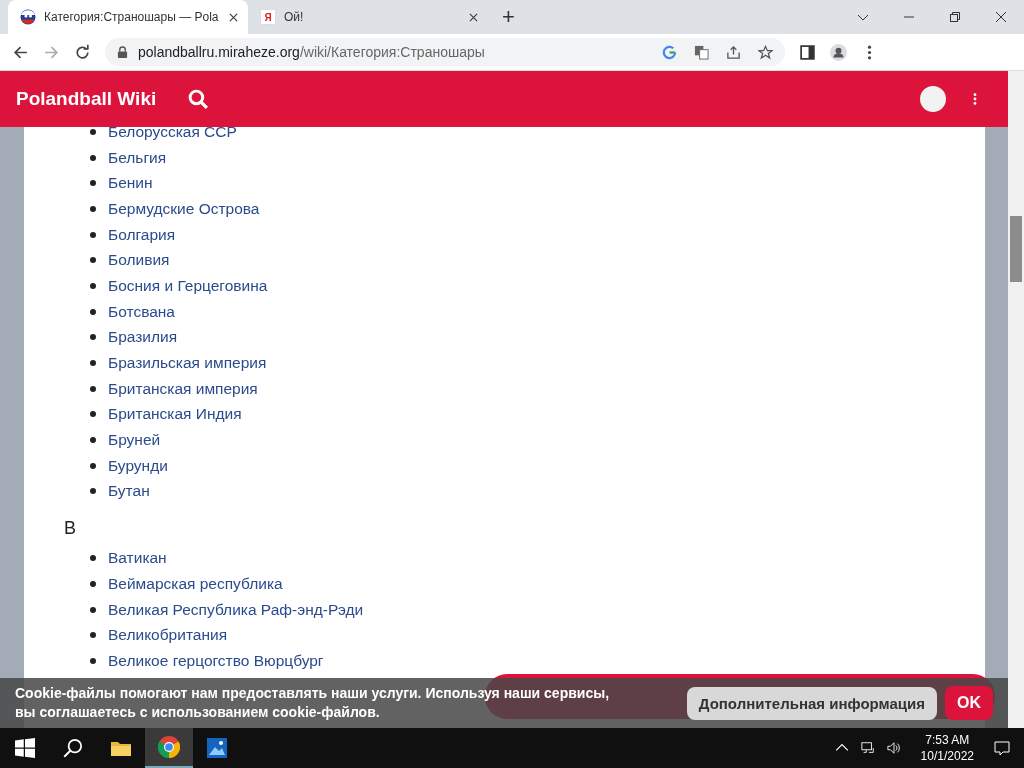 The height and width of the screenshot is (768, 1024). Describe the element at coordinates (294, 17) in the screenshot. I see `tab-title: Ой!` at that location.